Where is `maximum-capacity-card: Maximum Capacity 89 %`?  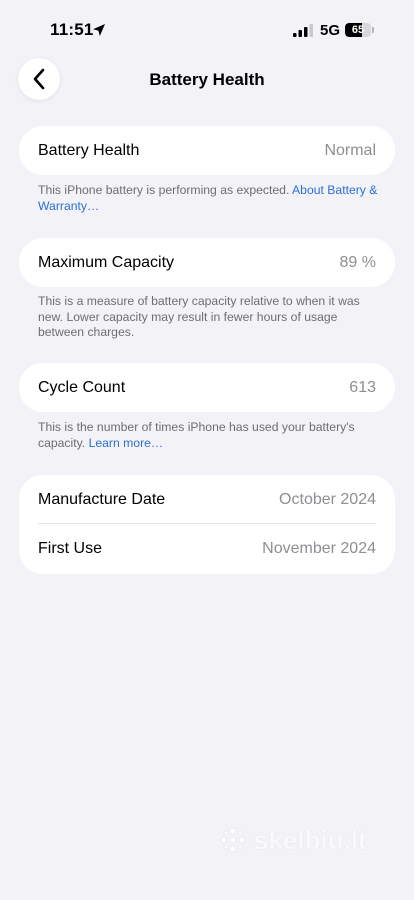
maximum-capacity-card: Maximum Capacity 89 % is located at coordinates (207, 262).